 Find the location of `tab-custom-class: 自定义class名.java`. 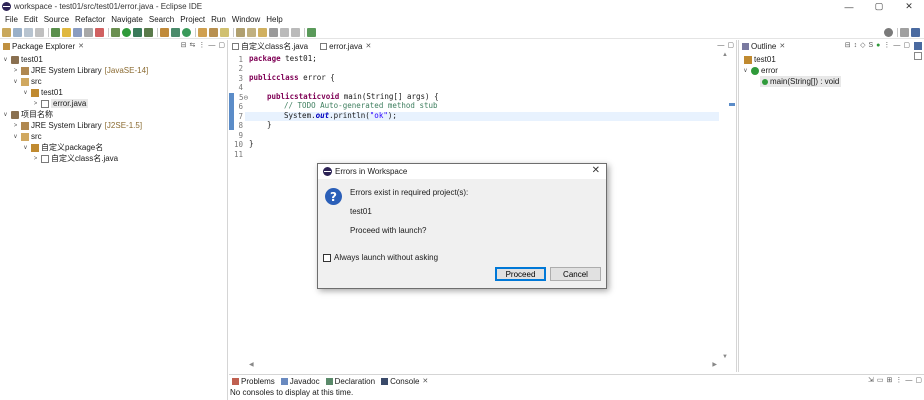

tab-custom-class: 自定义class名.java is located at coordinates (270, 46).